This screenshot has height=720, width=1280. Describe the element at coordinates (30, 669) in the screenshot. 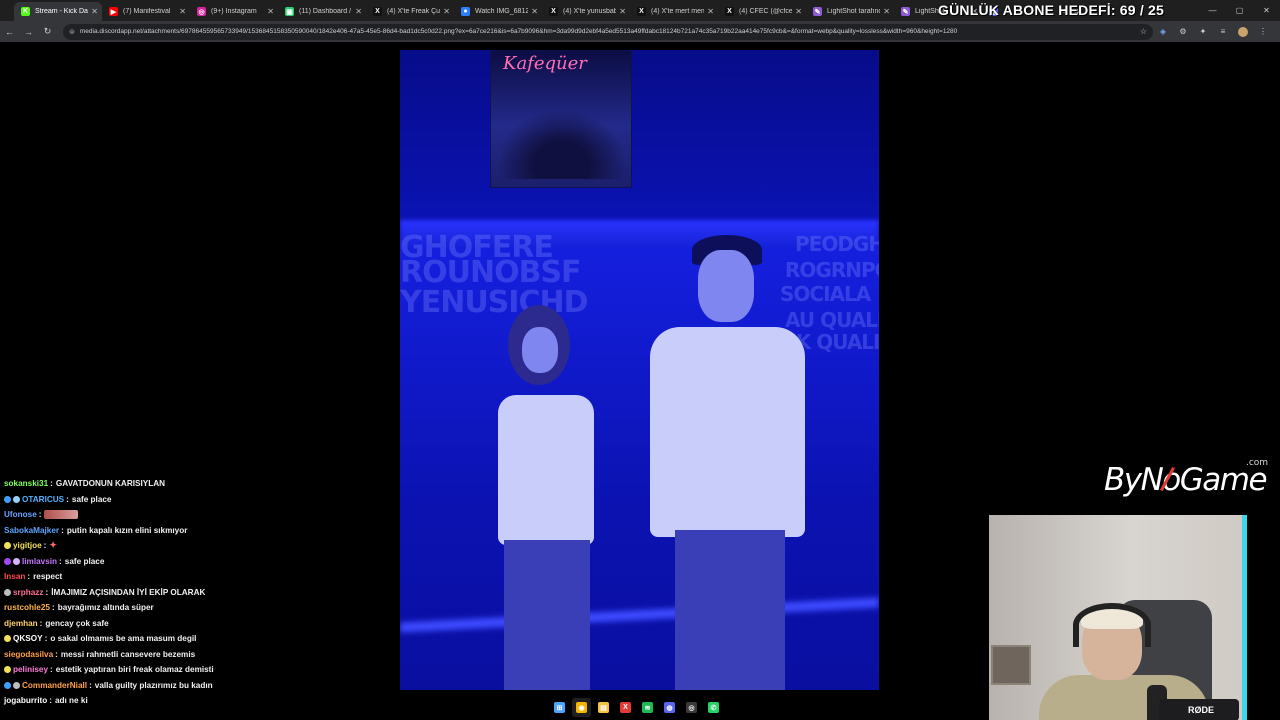

I see `chat-username: pelinisey` at that location.